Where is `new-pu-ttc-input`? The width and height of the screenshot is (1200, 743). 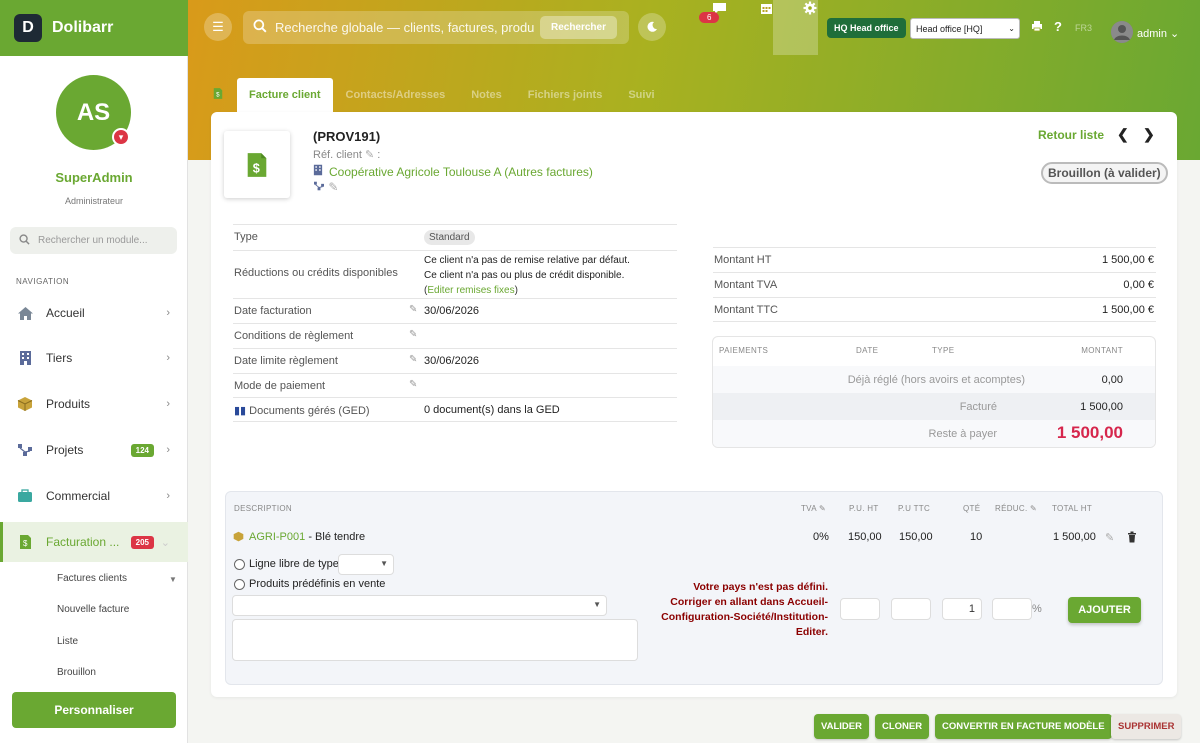
new-pu-ttc-input is located at coordinates (911, 609).